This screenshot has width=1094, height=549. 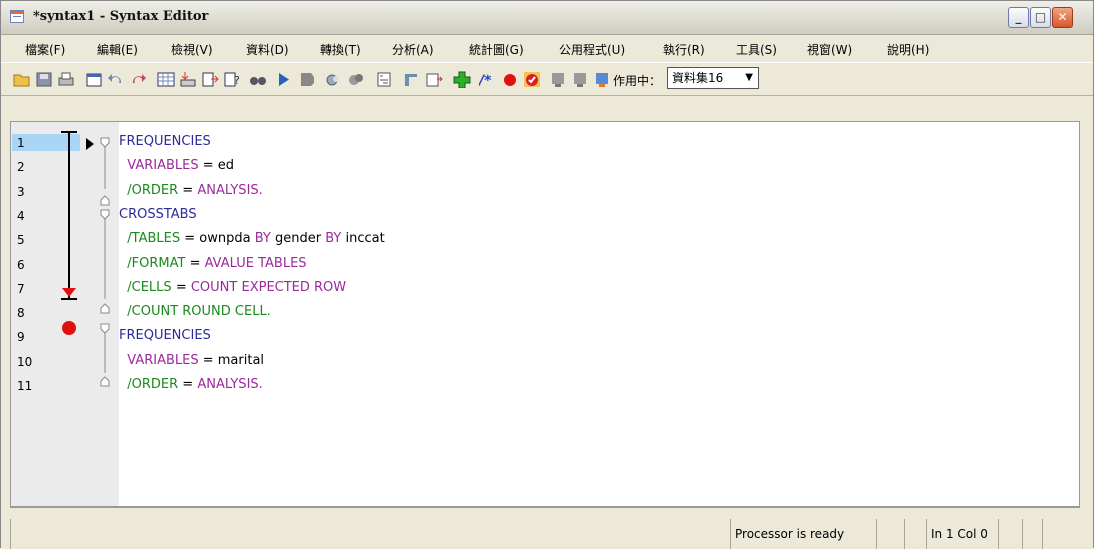 I want to click on menu-item: 檢視(V), so click(x=192, y=49).